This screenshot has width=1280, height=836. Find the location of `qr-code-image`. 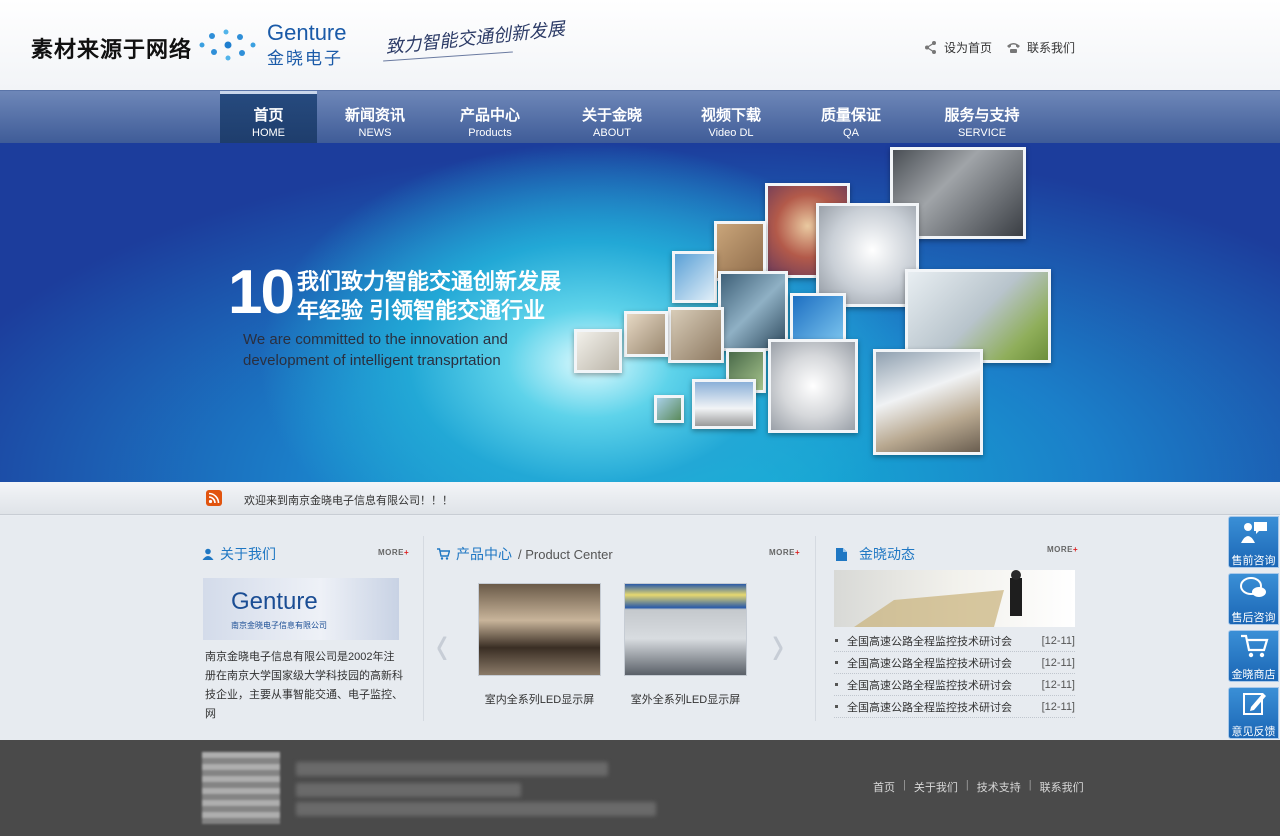

qr-code-image is located at coordinates (241, 788).